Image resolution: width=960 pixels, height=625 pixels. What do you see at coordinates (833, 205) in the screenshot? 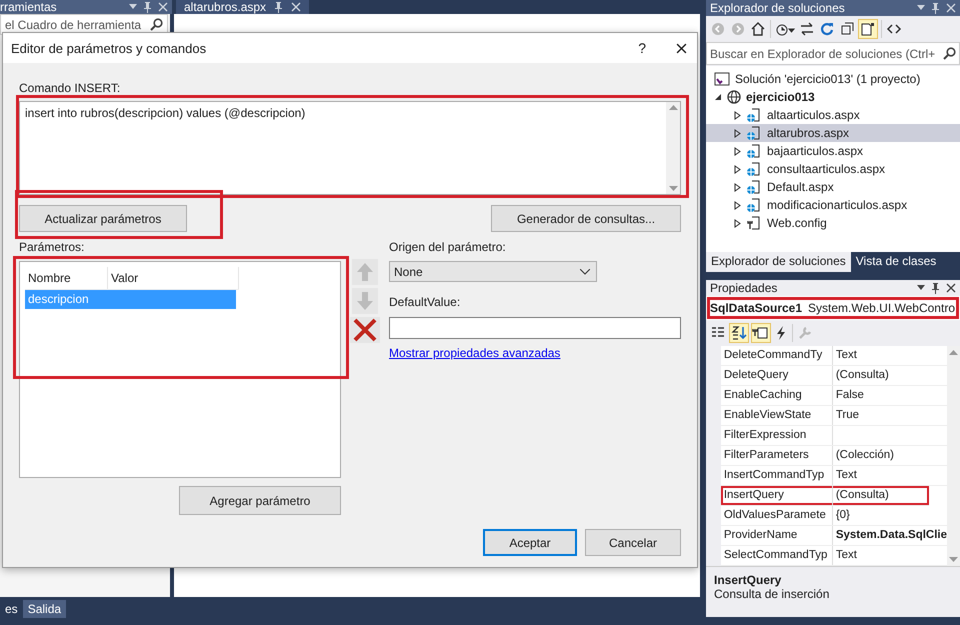
I see `tree-item-row: modificacionarticulos.aspx` at bounding box center [833, 205].